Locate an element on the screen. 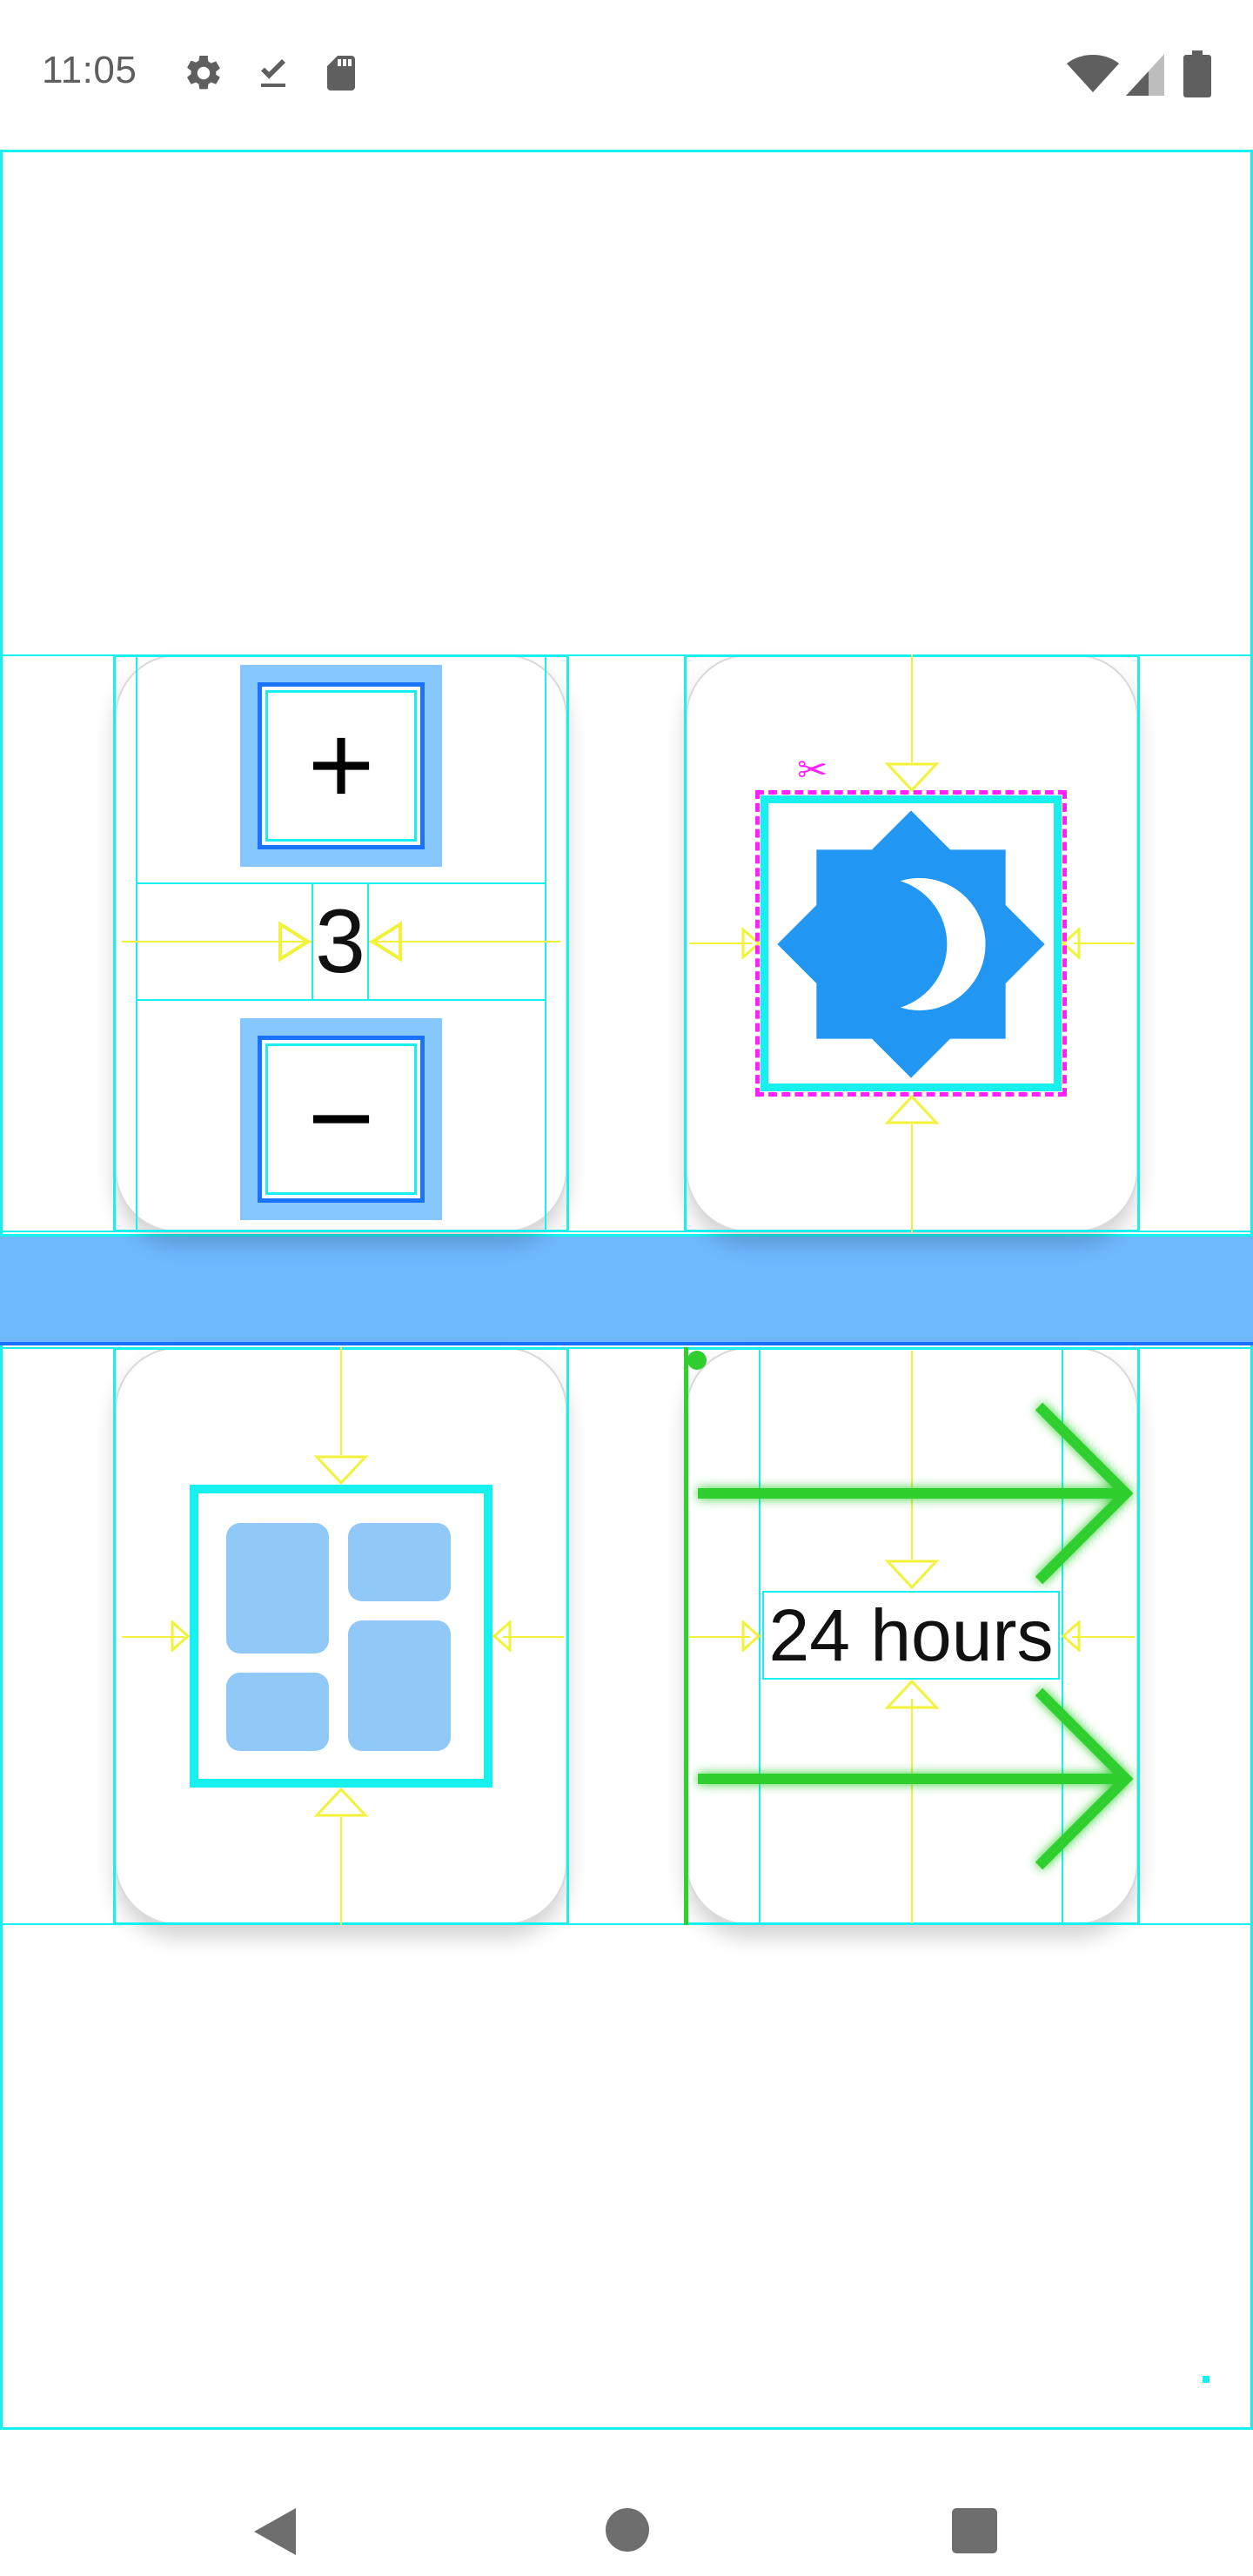  swipe-arrows is located at coordinates (916, 1636).